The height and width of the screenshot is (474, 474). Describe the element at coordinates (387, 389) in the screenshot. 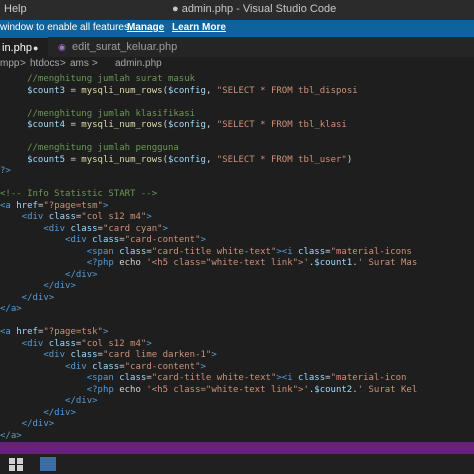

I see `code-token: ' Surat Kel` at that location.